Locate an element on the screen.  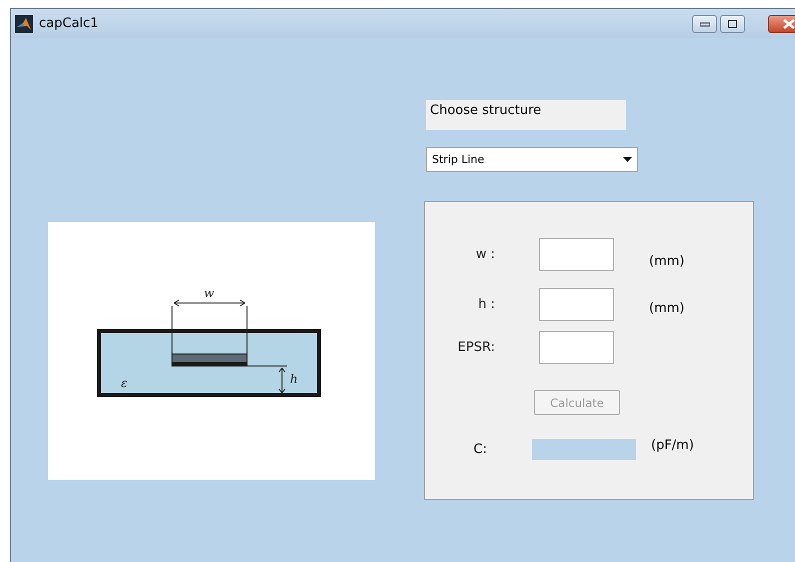
maximize-icon is located at coordinates (732, 24).